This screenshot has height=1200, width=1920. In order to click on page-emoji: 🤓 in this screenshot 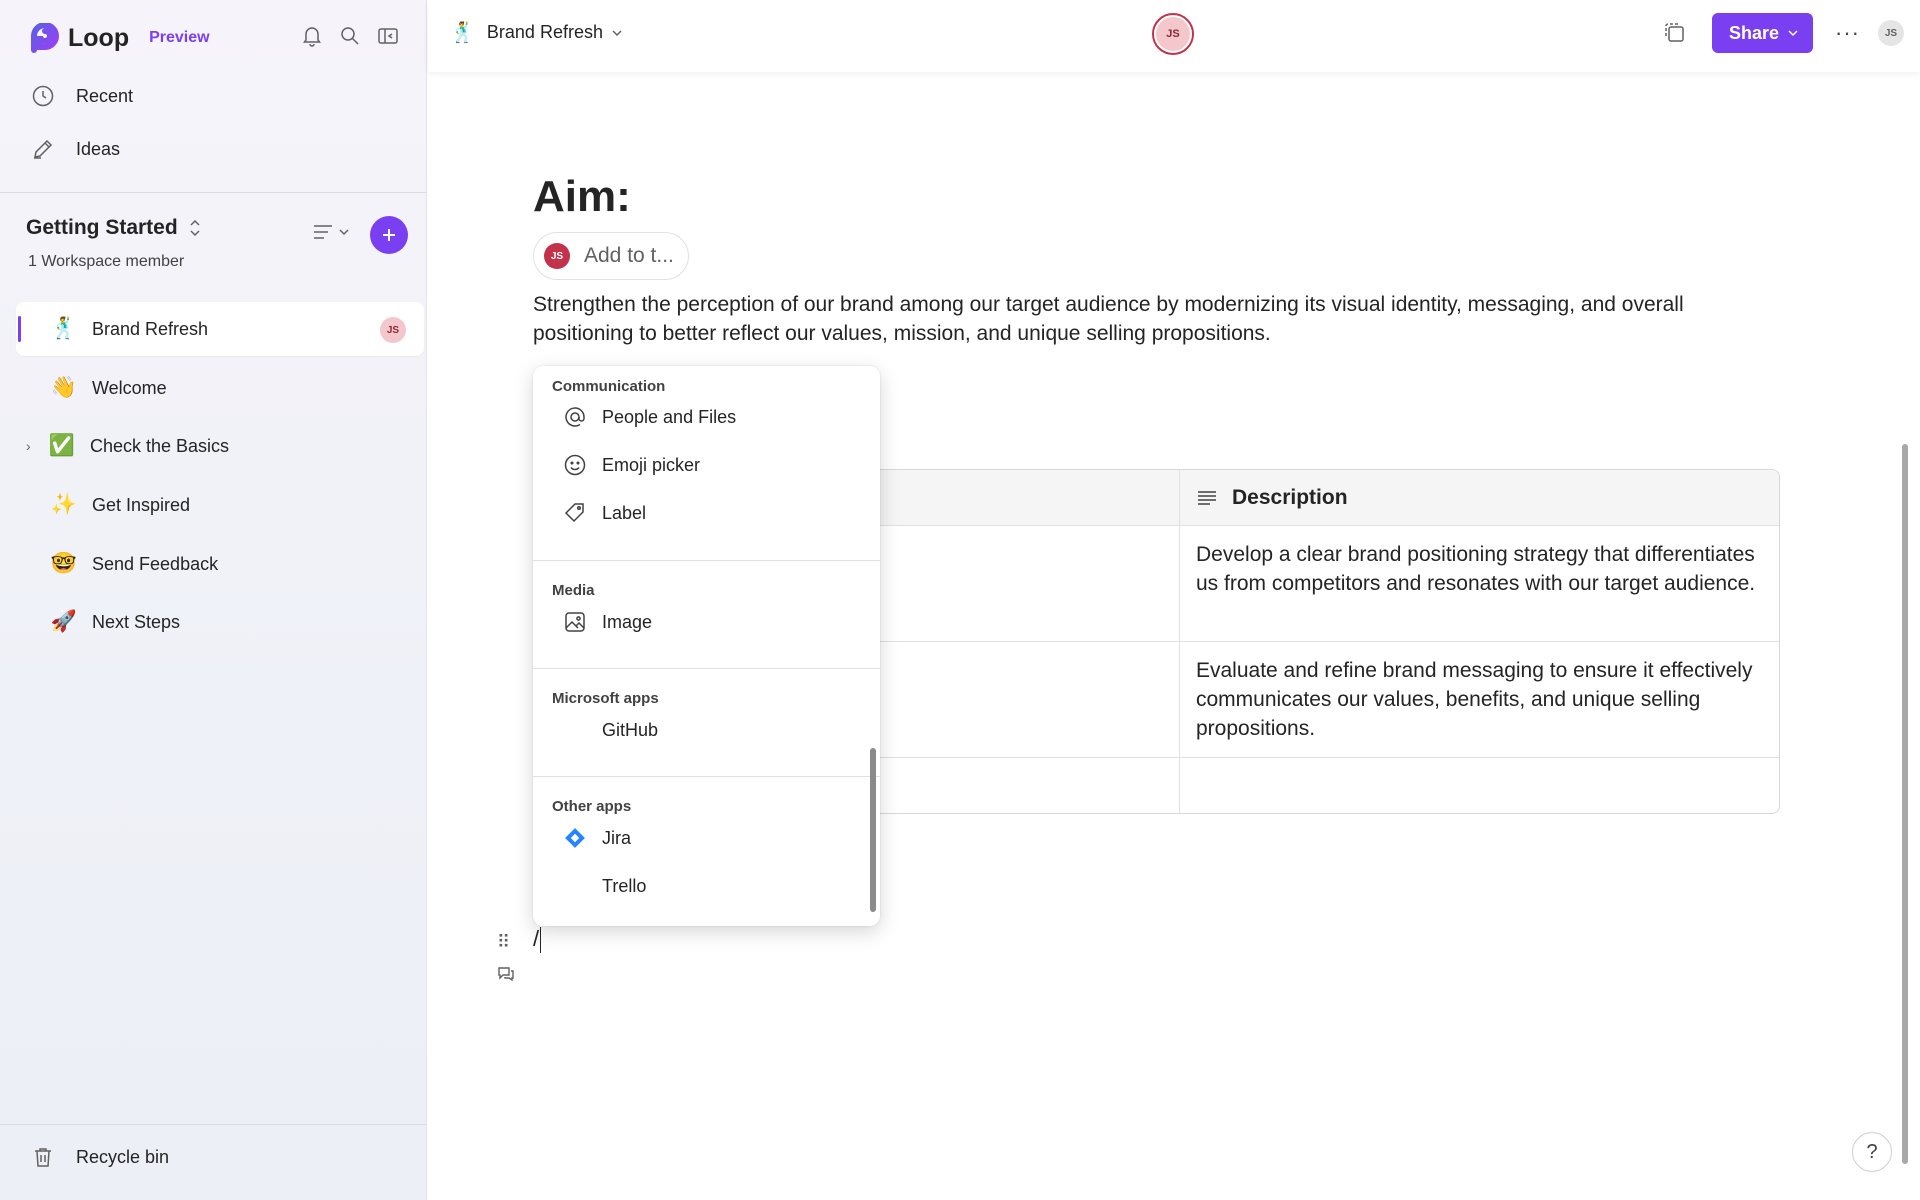, I will do `click(64, 563)`.